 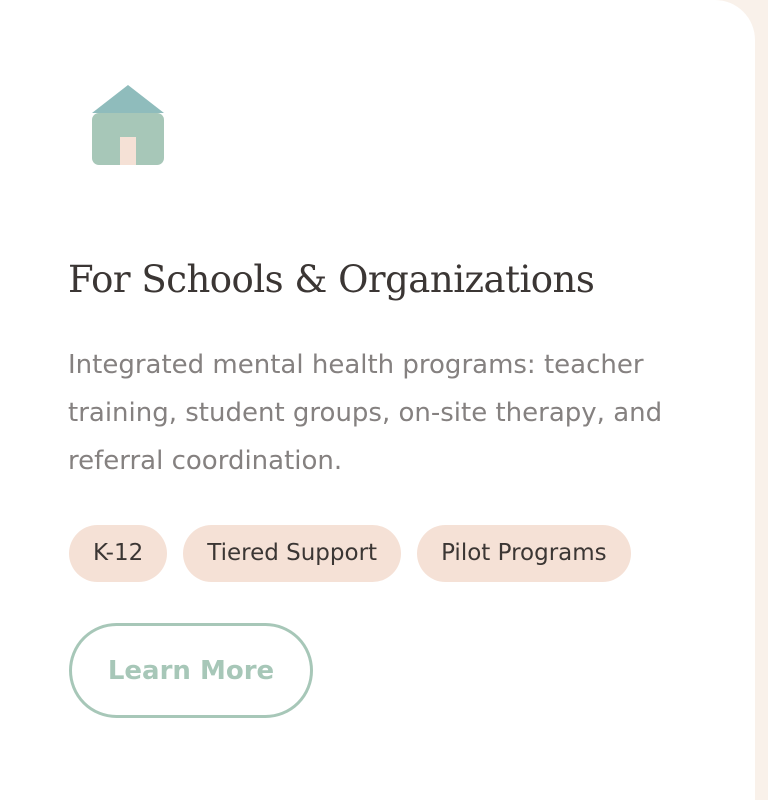 What do you see at coordinates (292, 553) in the screenshot?
I see `tag-tiered-support: Tiered Support` at bounding box center [292, 553].